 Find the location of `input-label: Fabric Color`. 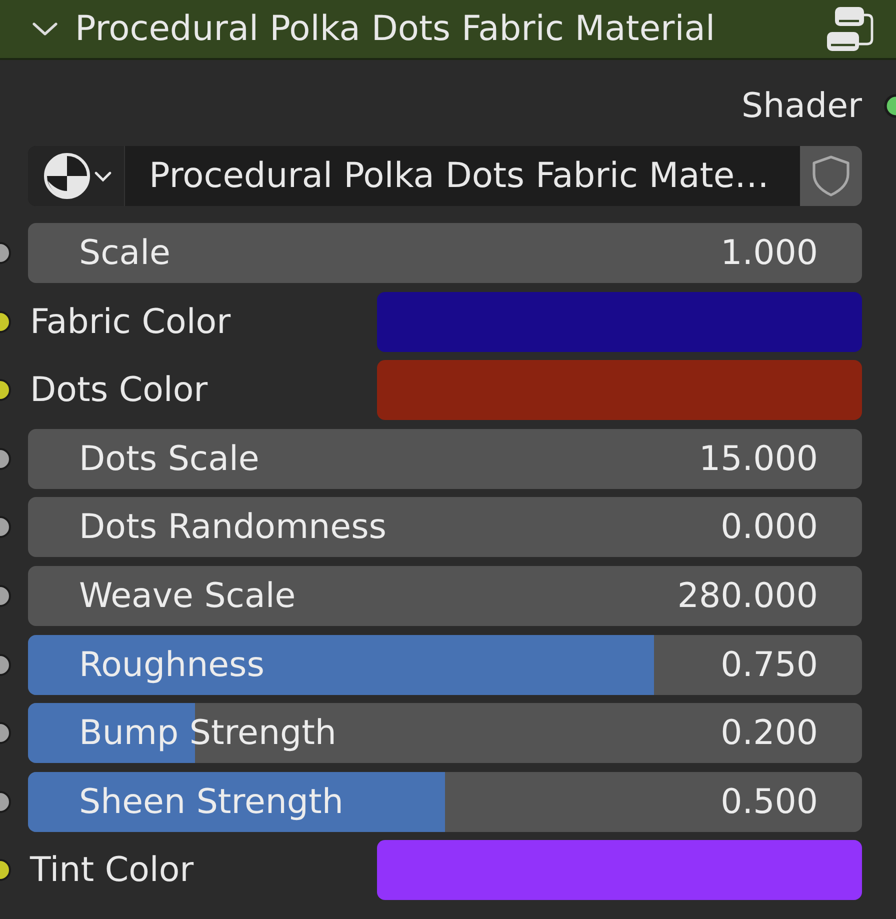

input-label: Fabric Color is located at coordinates (130, 322).